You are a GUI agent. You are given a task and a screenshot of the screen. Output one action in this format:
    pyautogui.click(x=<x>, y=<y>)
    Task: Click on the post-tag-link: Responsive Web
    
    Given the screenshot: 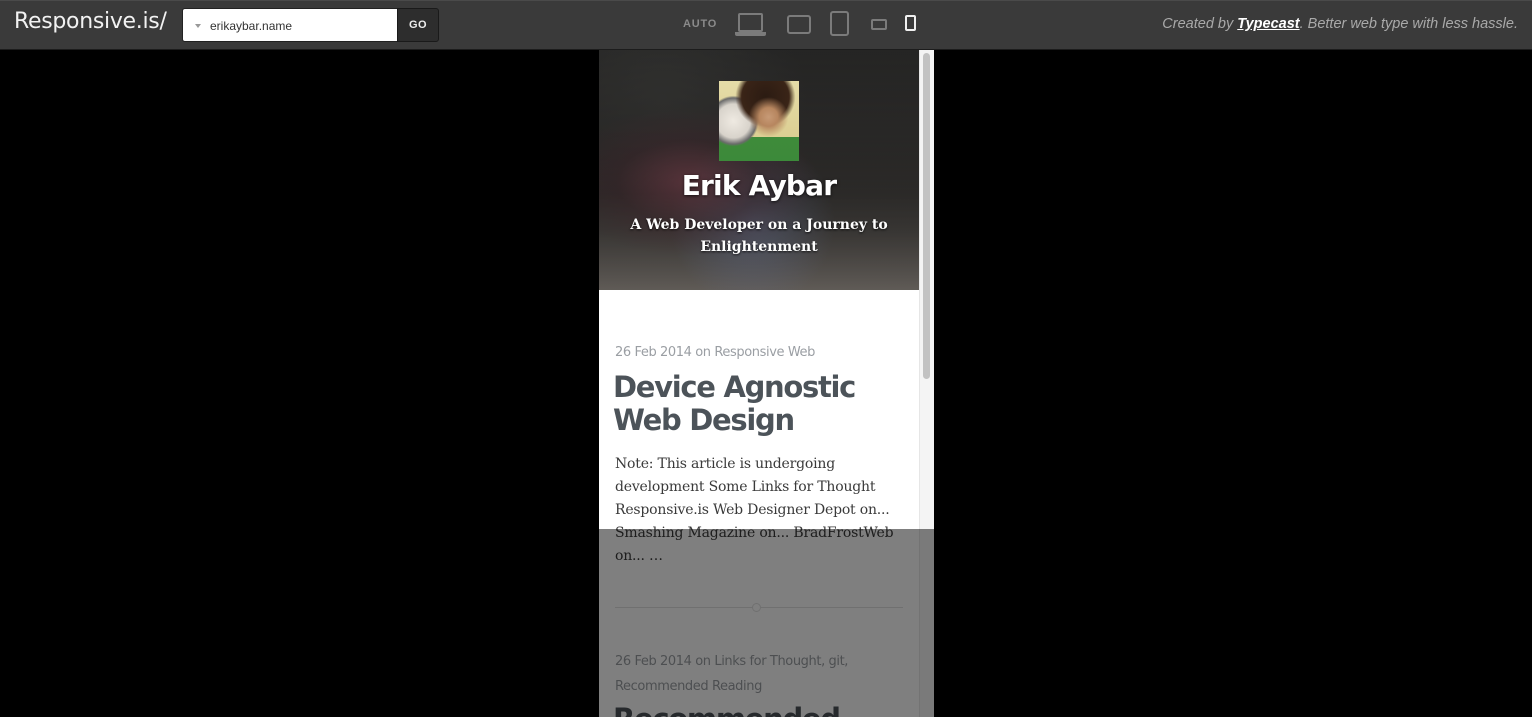 What is the action you would take?
    pyautogui.click(x=764, y=352)
    